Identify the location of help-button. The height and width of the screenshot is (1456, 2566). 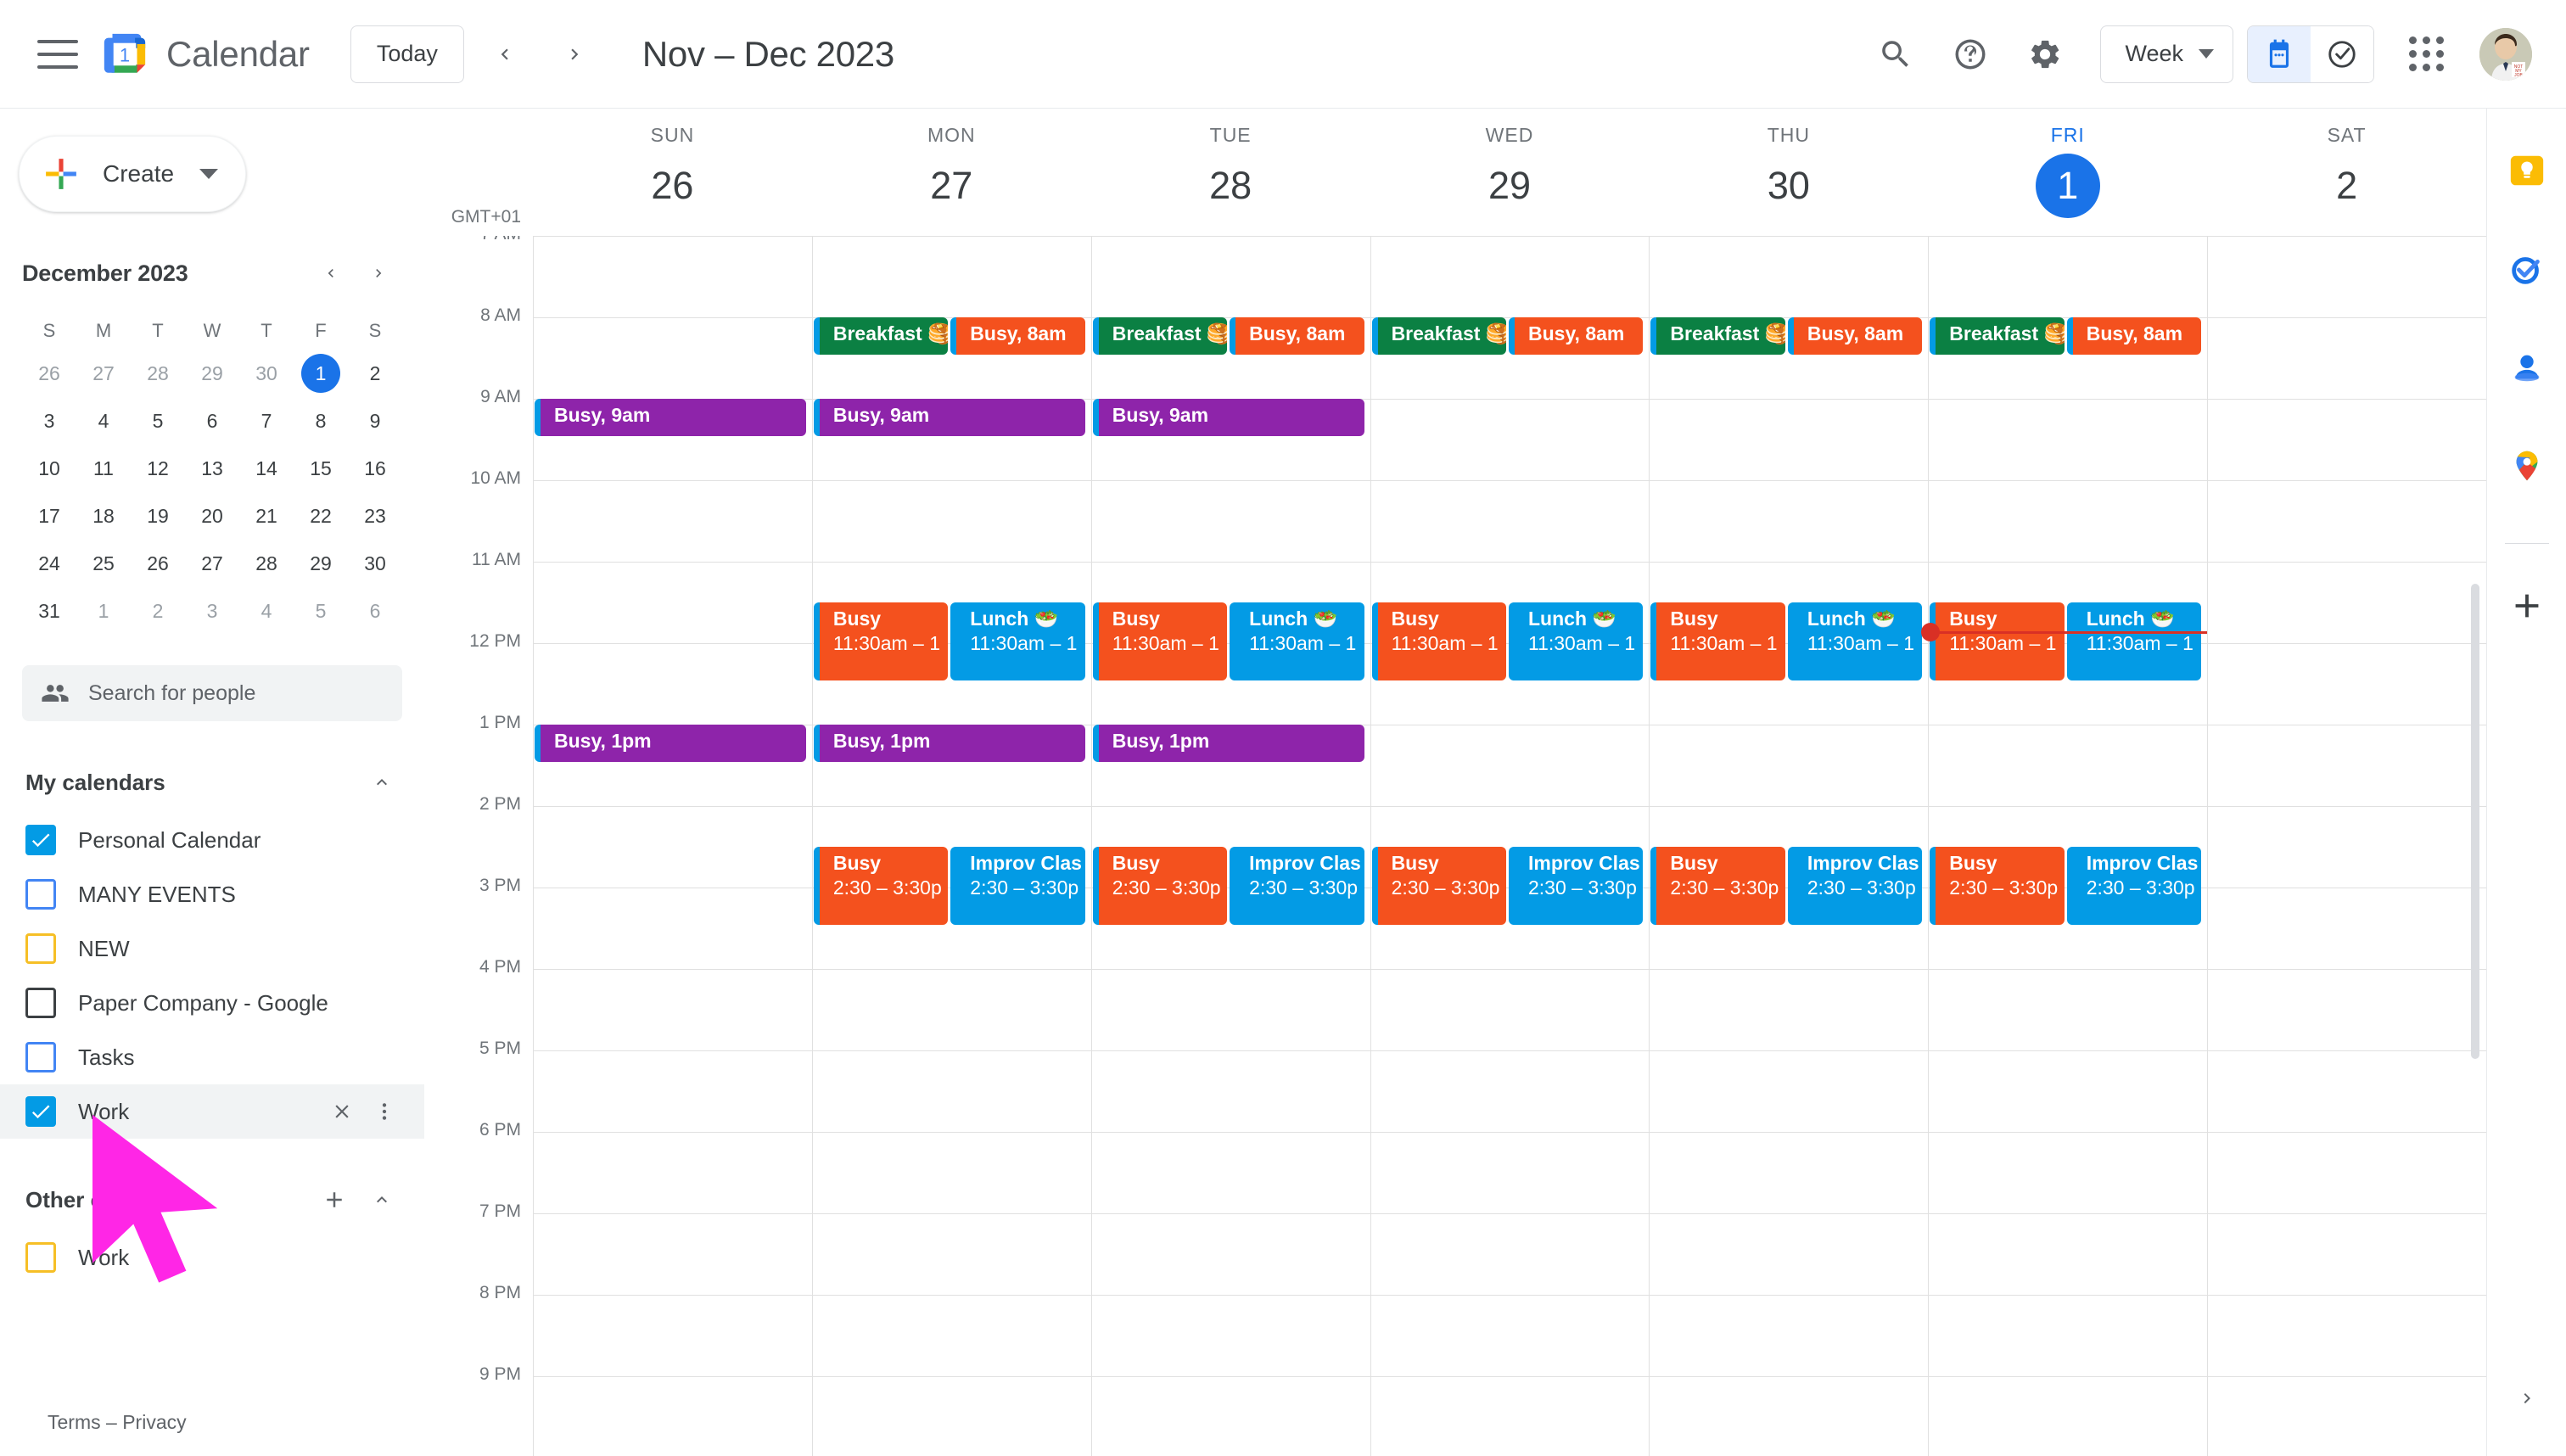
(1970, 54).